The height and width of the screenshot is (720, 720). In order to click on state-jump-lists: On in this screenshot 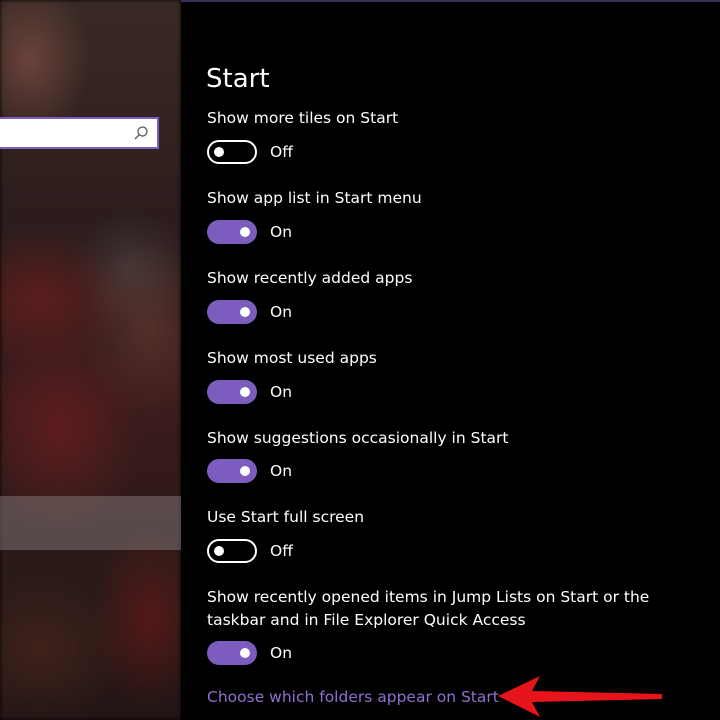, I will do `click(281, 653)`.